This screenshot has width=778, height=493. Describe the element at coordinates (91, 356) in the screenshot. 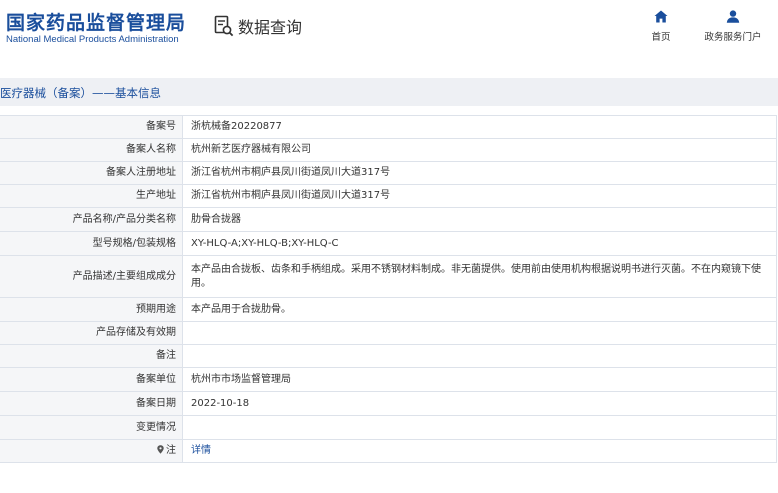

I see `row-label: 备注` at that location.